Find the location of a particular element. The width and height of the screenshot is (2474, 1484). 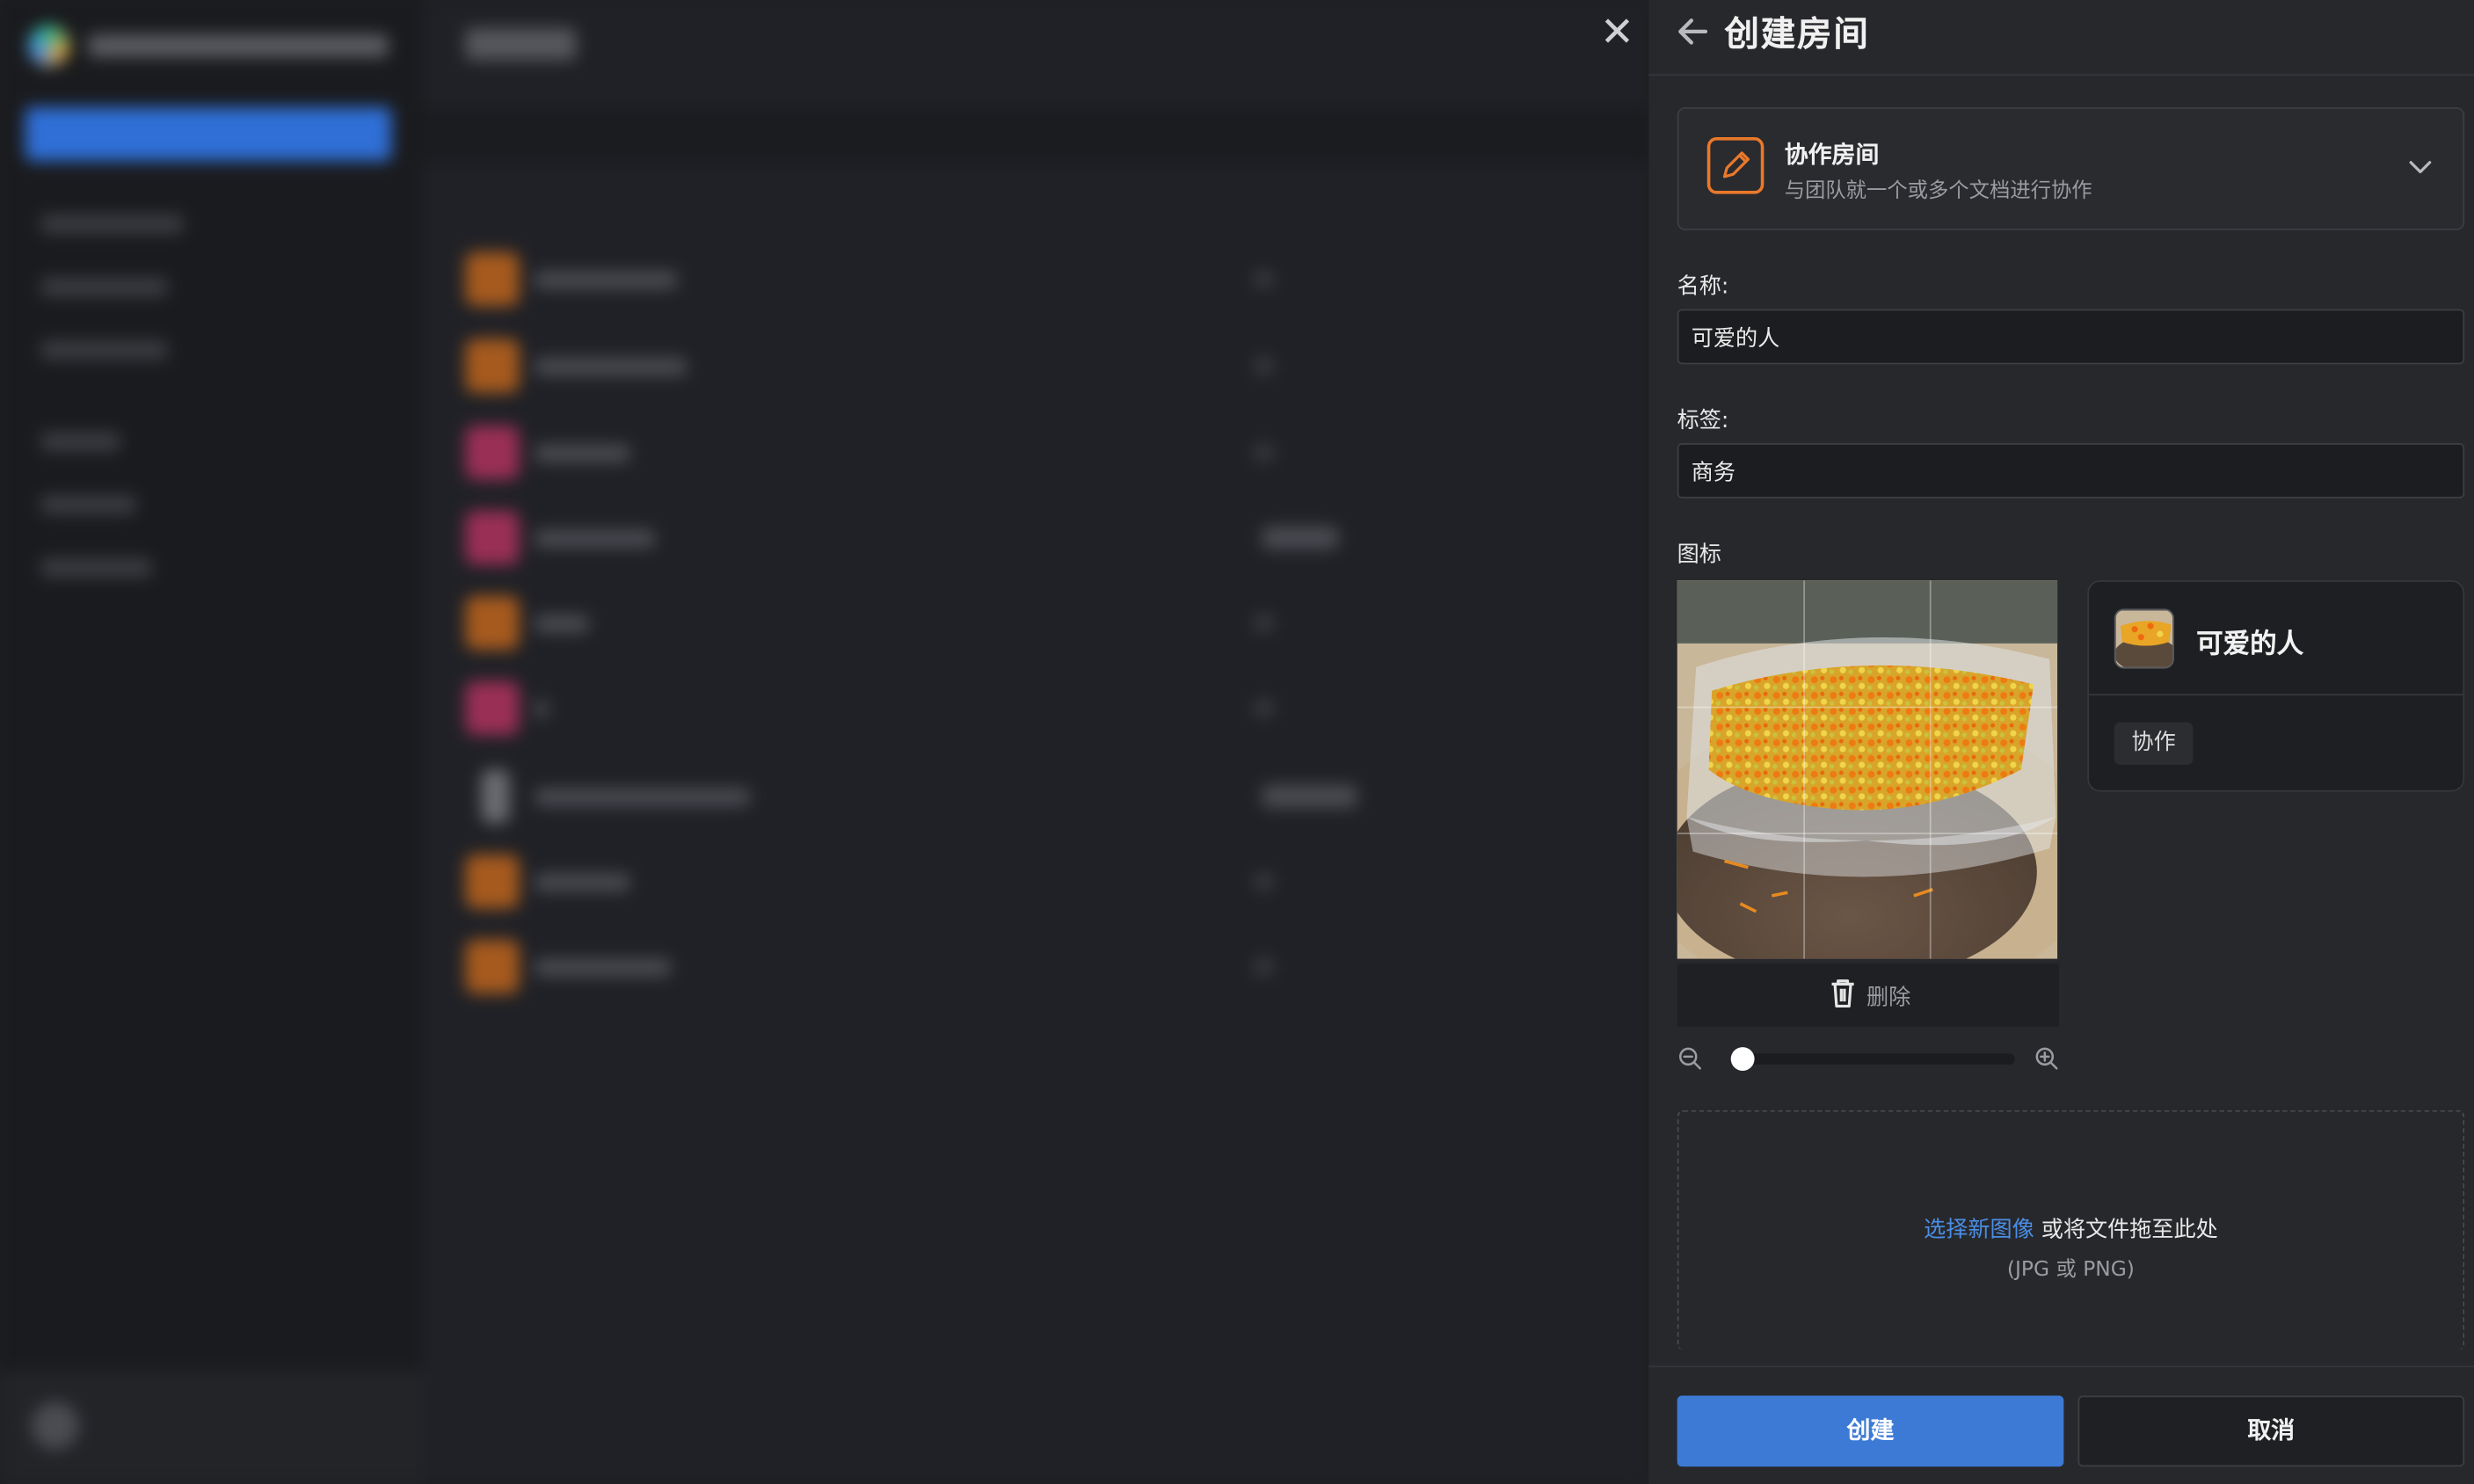

create-button: 创建 is located at coordinates (1871, 1431).